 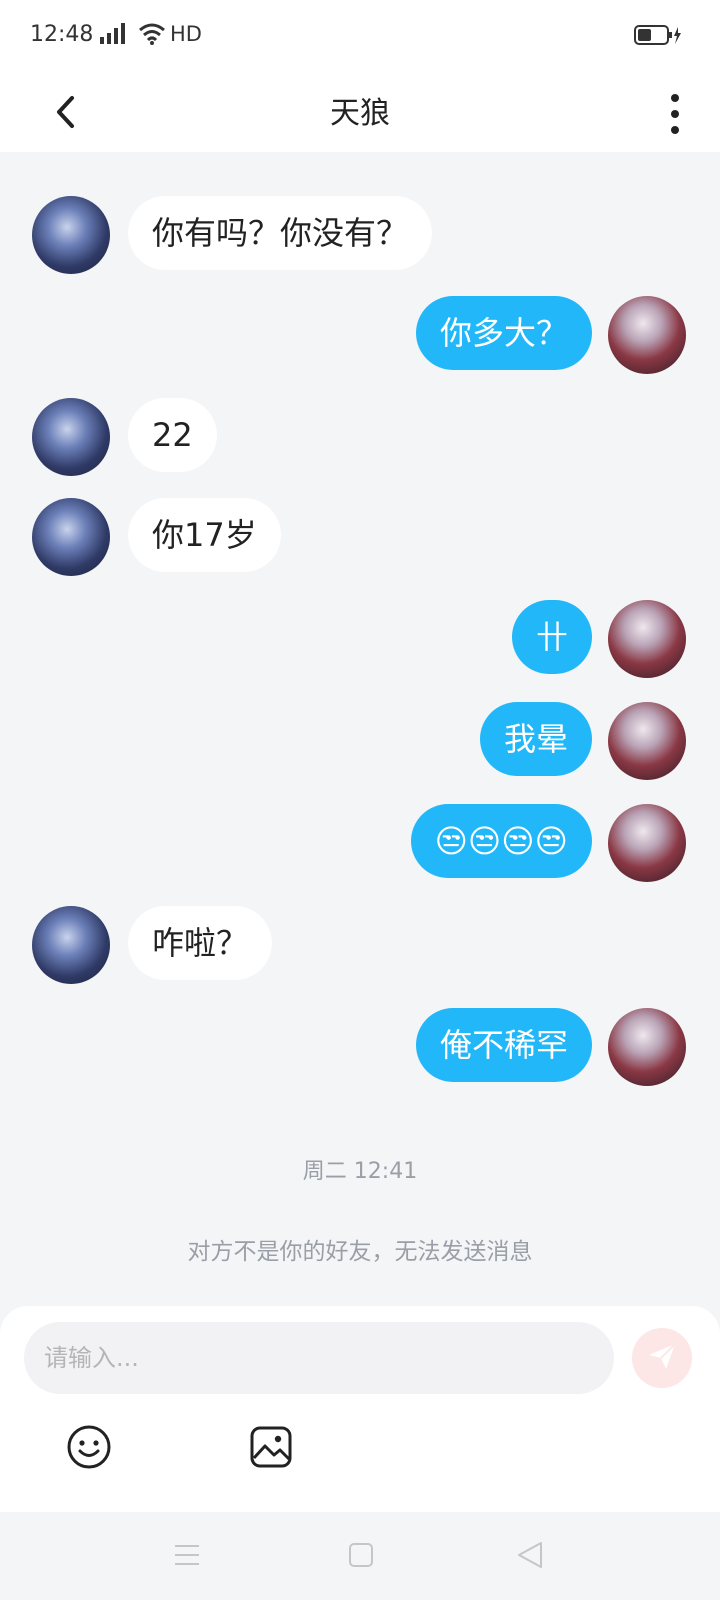 I want to click on message-bubble-received: 你有吗？你没有？, so click(x=280, y=233).